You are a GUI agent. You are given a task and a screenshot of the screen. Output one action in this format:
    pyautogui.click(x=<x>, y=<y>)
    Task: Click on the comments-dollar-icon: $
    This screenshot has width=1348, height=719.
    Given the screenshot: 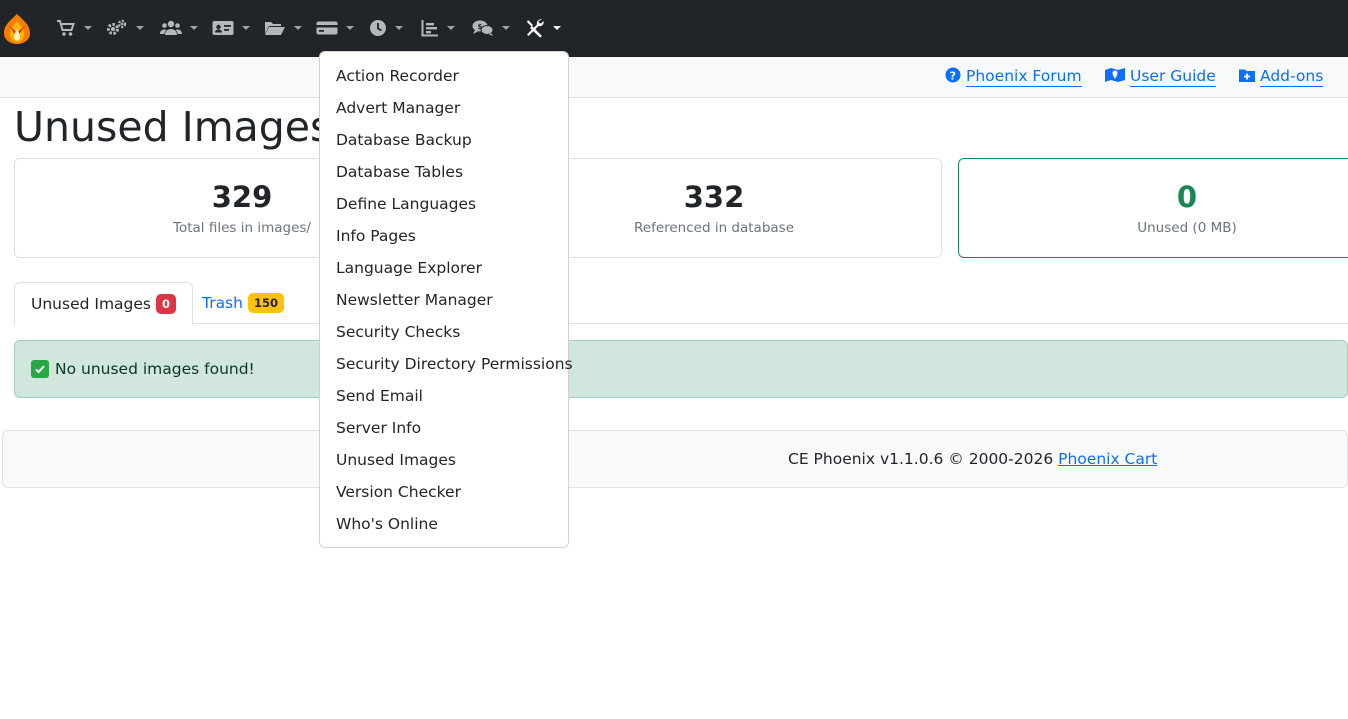 What is the action you would take?
    pyautogui.click(x=483, y=28)
    